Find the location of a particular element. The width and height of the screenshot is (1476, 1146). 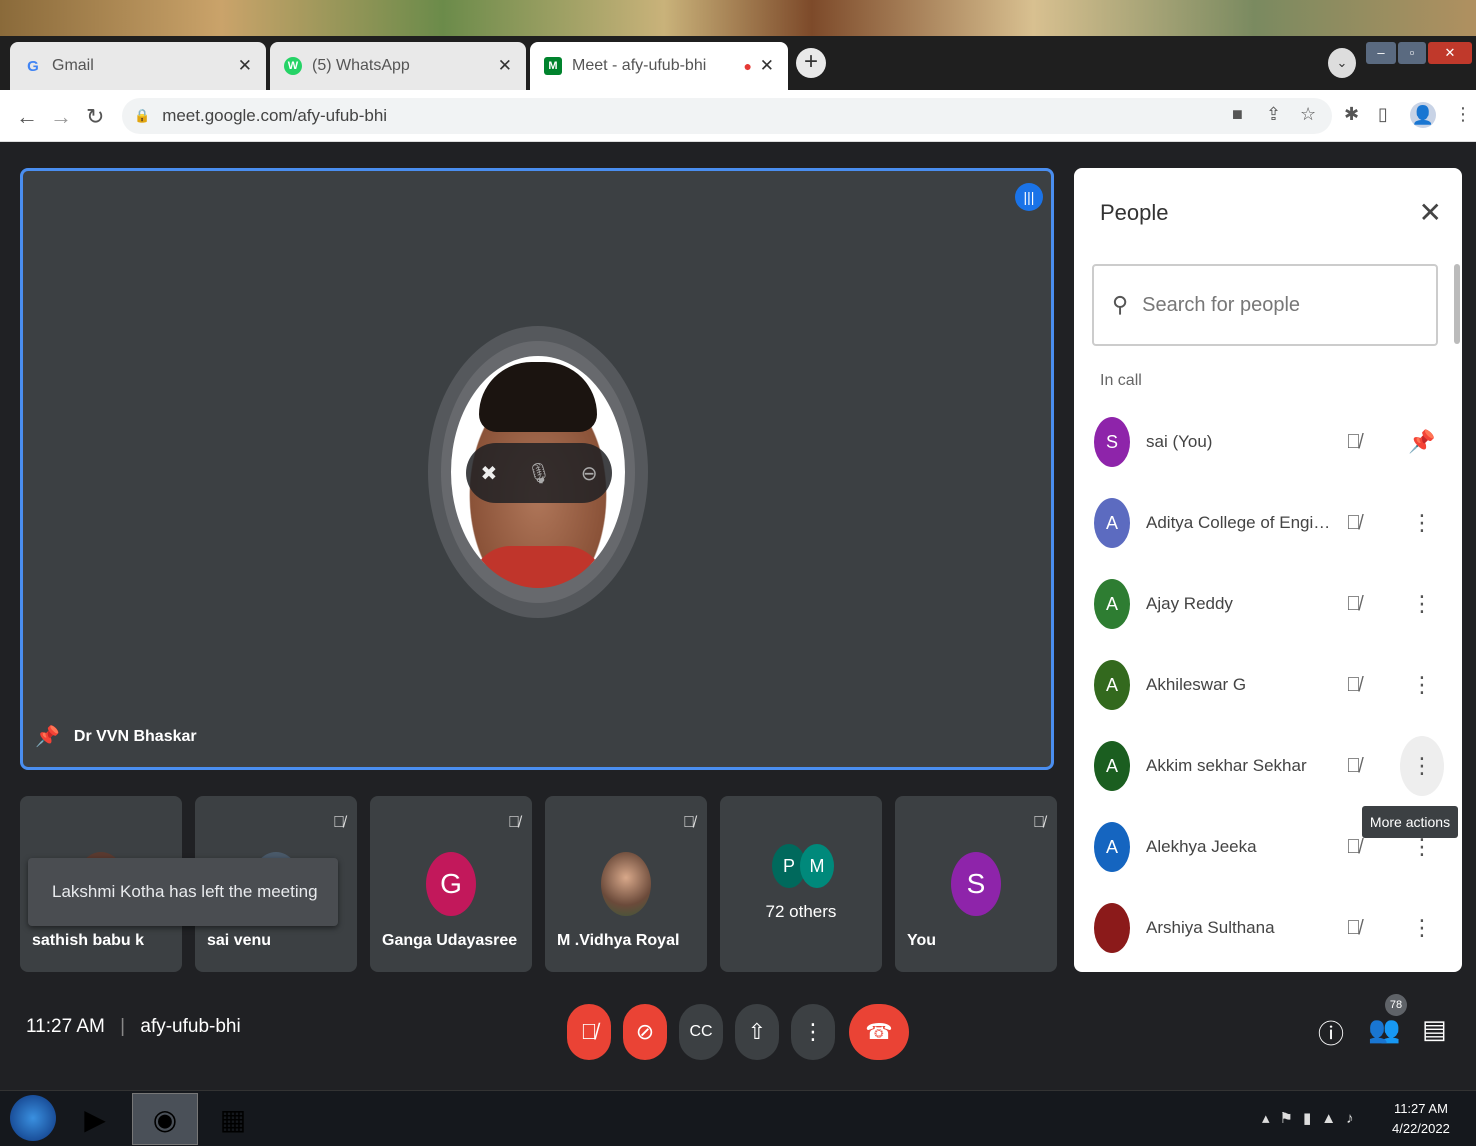

back-icon: ← is located at coordinates (27, 117).